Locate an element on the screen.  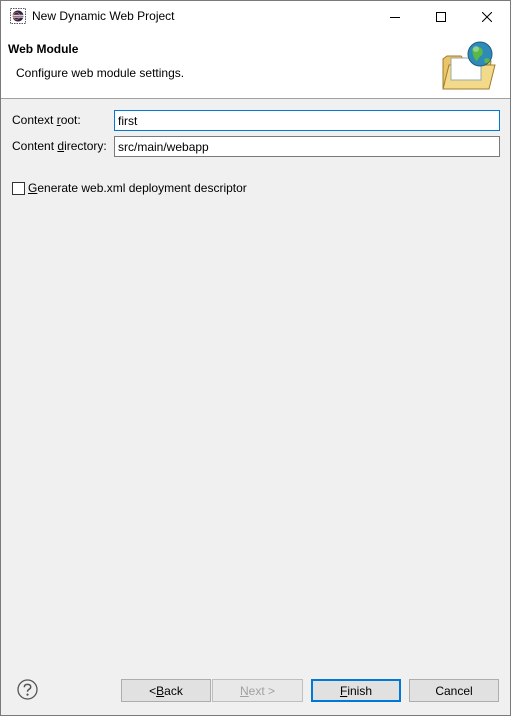
maximize-icon is located at coordinates (441, 16).